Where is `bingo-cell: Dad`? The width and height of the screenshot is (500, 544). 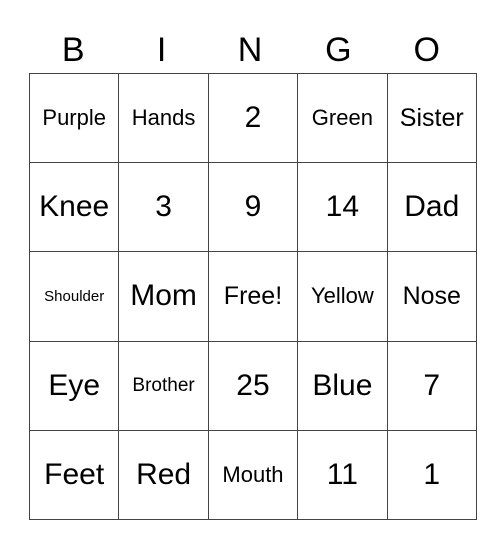 bingo-cell: Dad is located at coordinates (431, 207).